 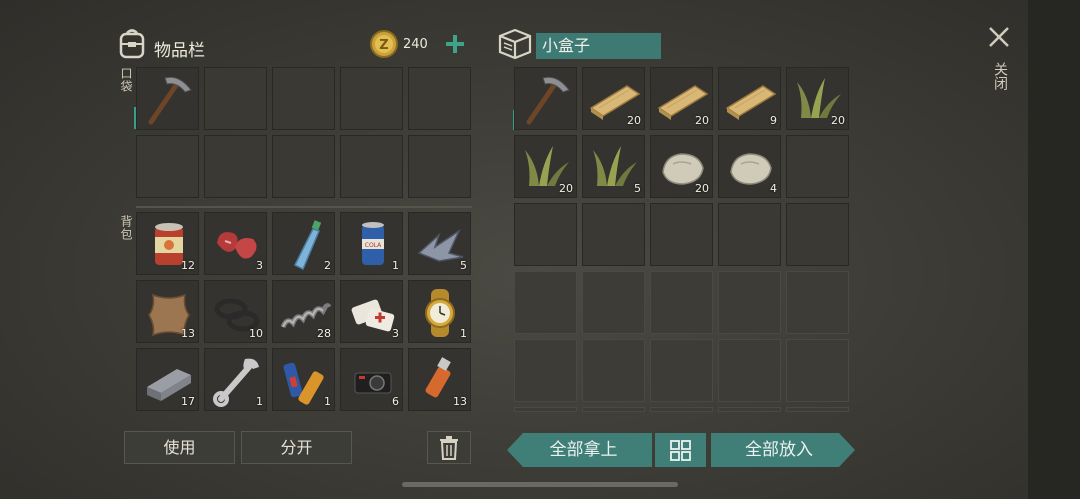 What do you see at coordinates (579, 450) in the screenshot?
I see `take-all-button: 全部拿上` at bounding box center [579, 450].